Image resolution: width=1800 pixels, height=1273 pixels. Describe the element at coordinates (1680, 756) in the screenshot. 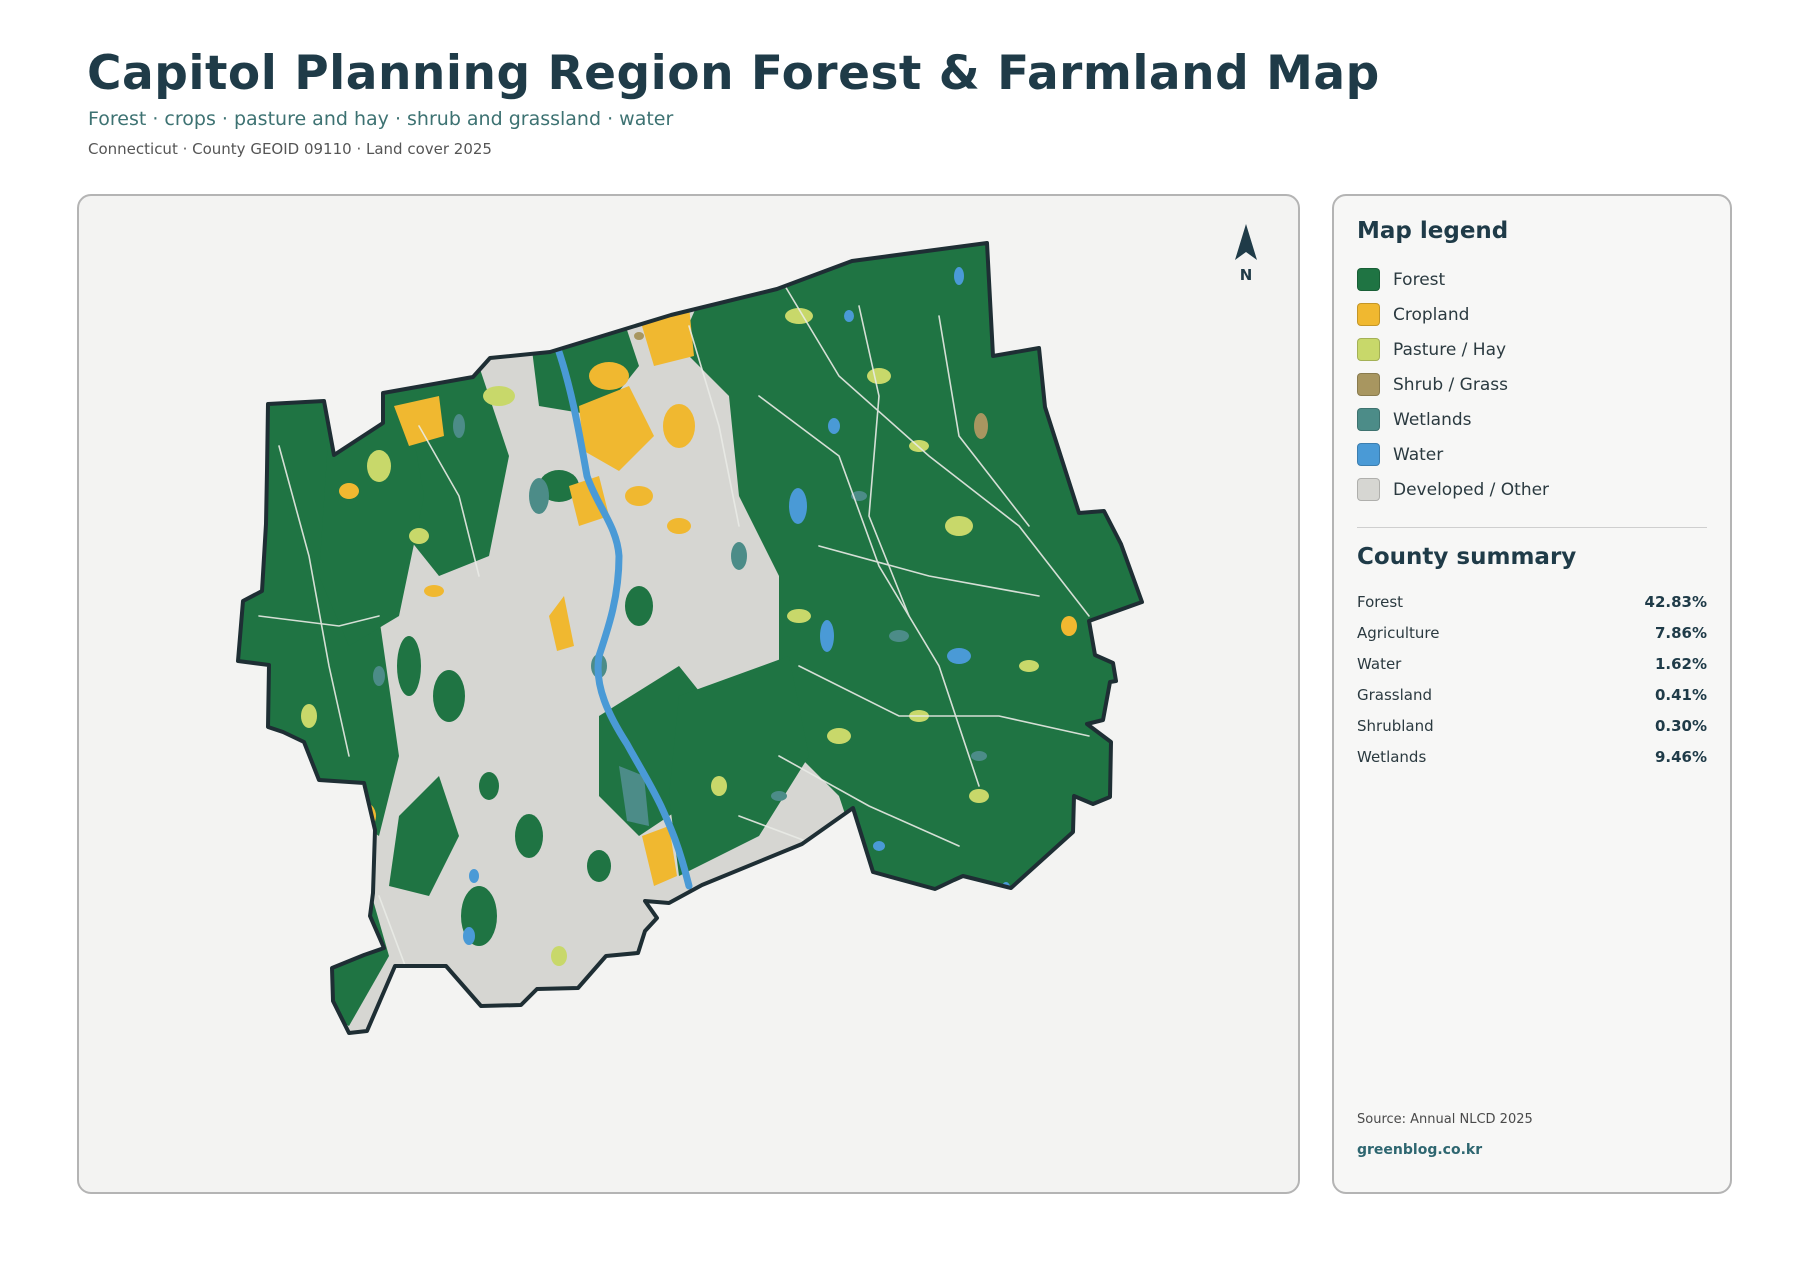

I see `summary-value: 9.46%` at that location.